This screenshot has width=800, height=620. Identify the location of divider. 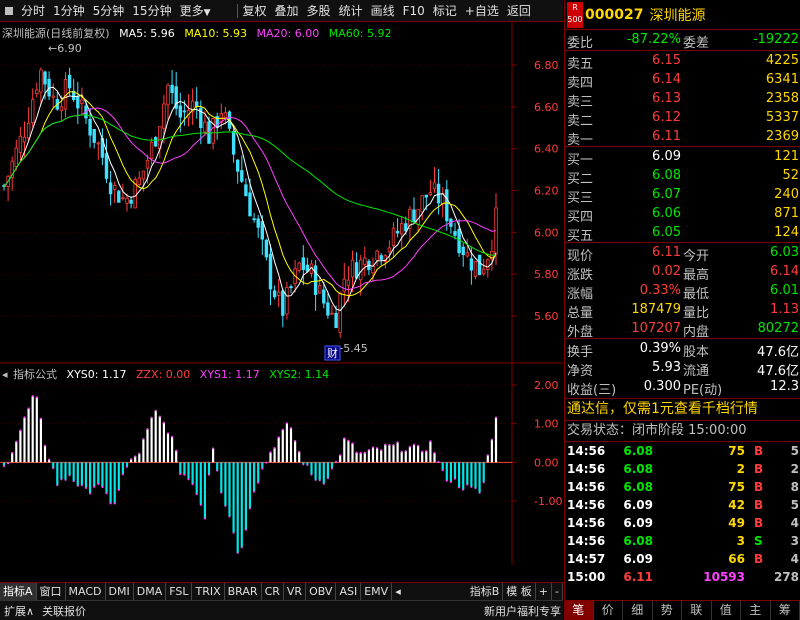
(682, 242).